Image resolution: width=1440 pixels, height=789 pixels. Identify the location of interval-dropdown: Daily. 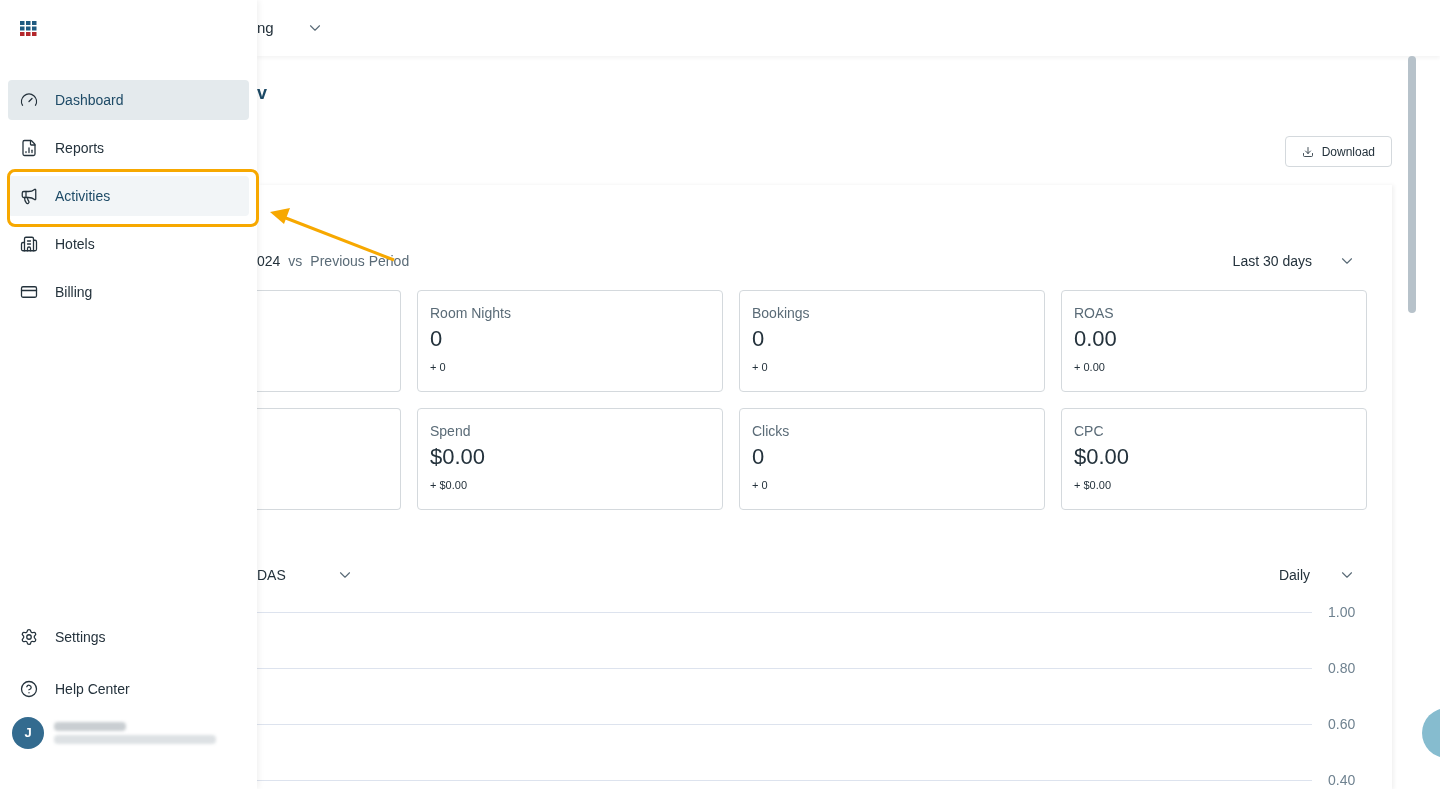
(1323, 575).